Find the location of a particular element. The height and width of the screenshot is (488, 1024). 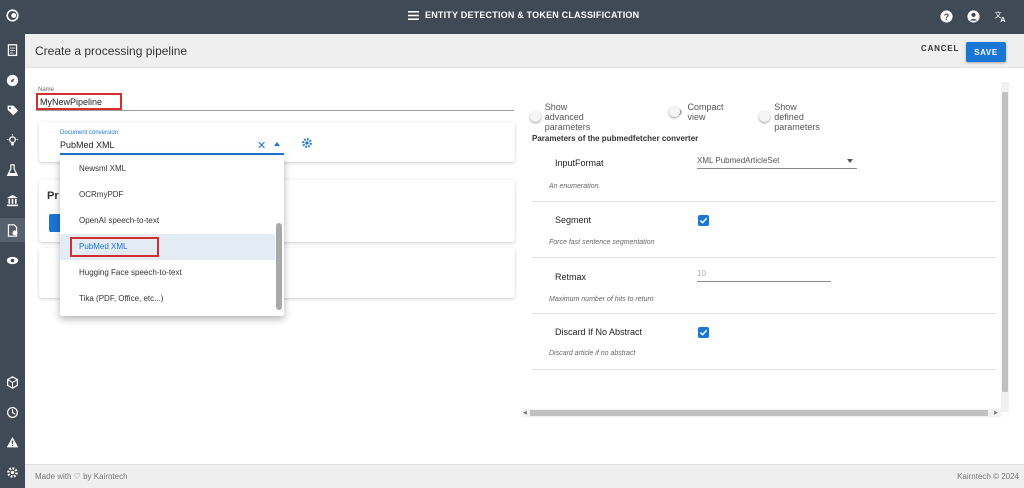

chevron-down-icon is located at coordinates (850, 161).